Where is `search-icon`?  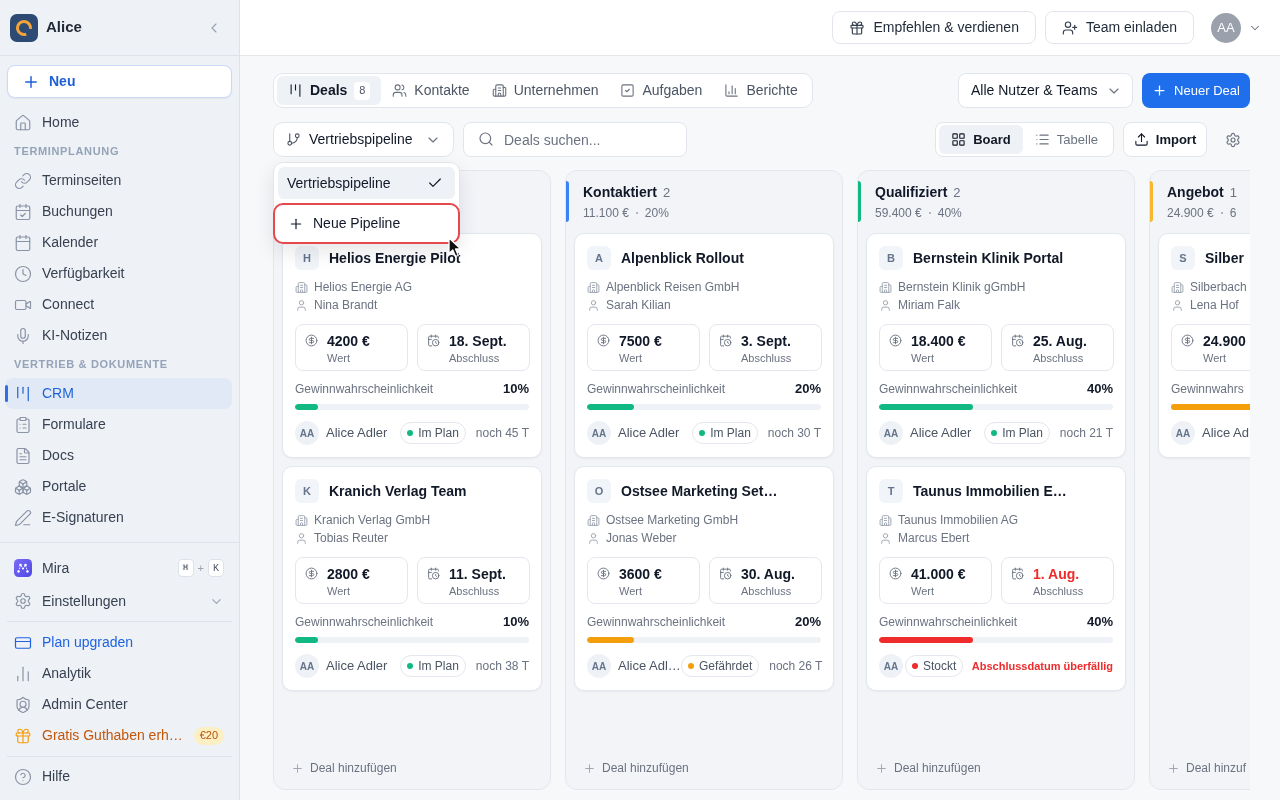
search-icon is located at coordinates (486, 139).